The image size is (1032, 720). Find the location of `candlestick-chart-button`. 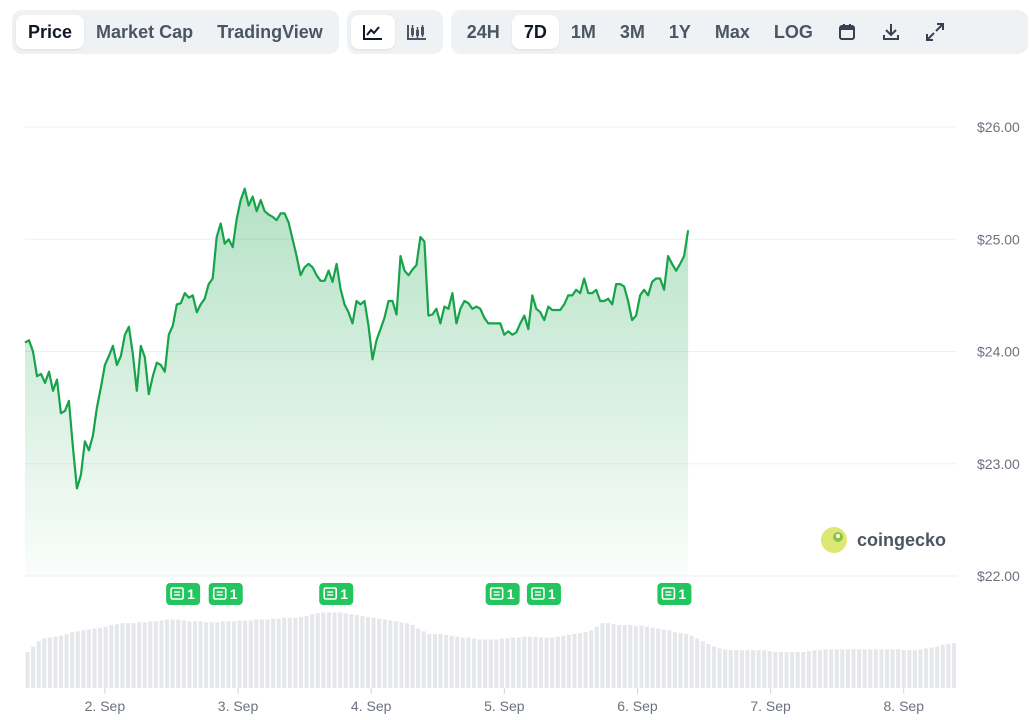

candlestick-chart-button is located at coordinates (417, 32).